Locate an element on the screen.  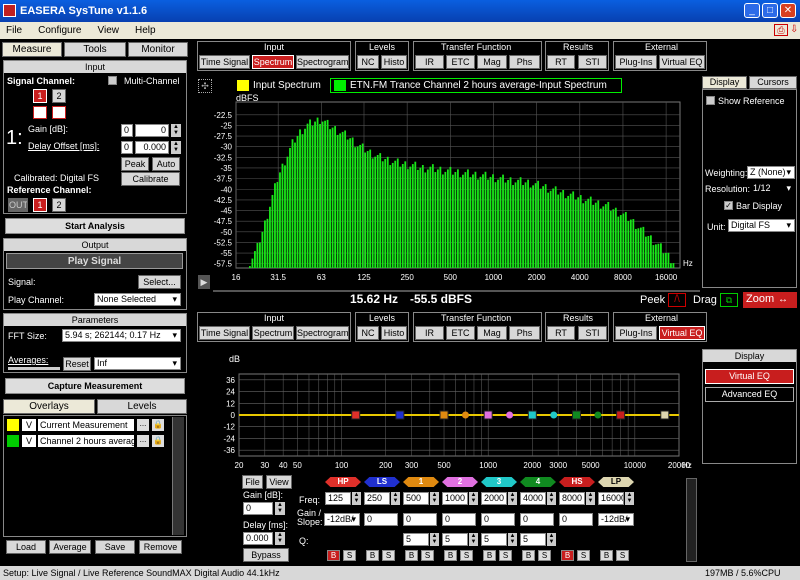
eq-gain-stepper: ▲ ▼ is located at coordinates (280, 508).